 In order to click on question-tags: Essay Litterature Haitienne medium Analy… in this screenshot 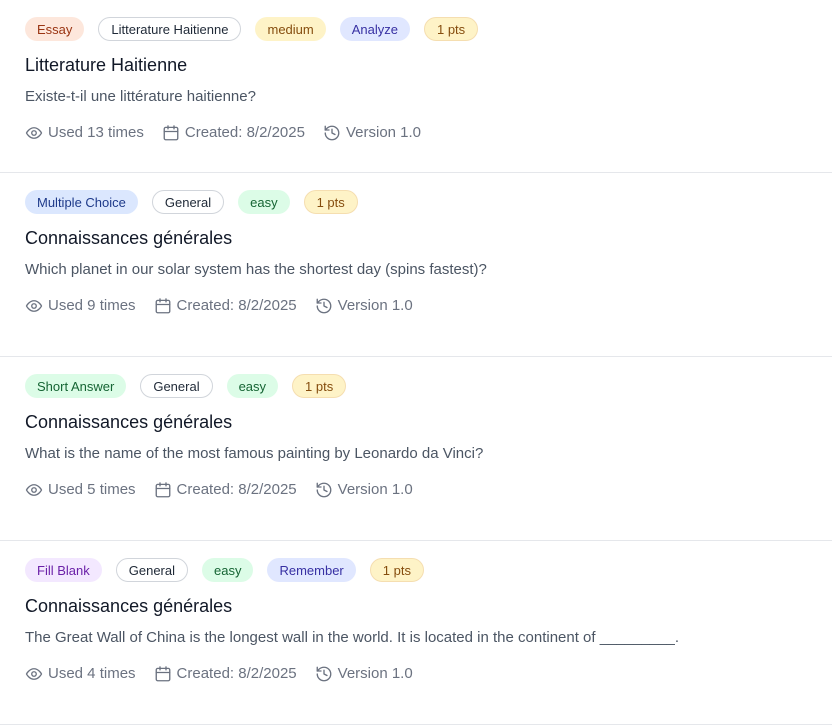, I will do `click(416, 29)`.